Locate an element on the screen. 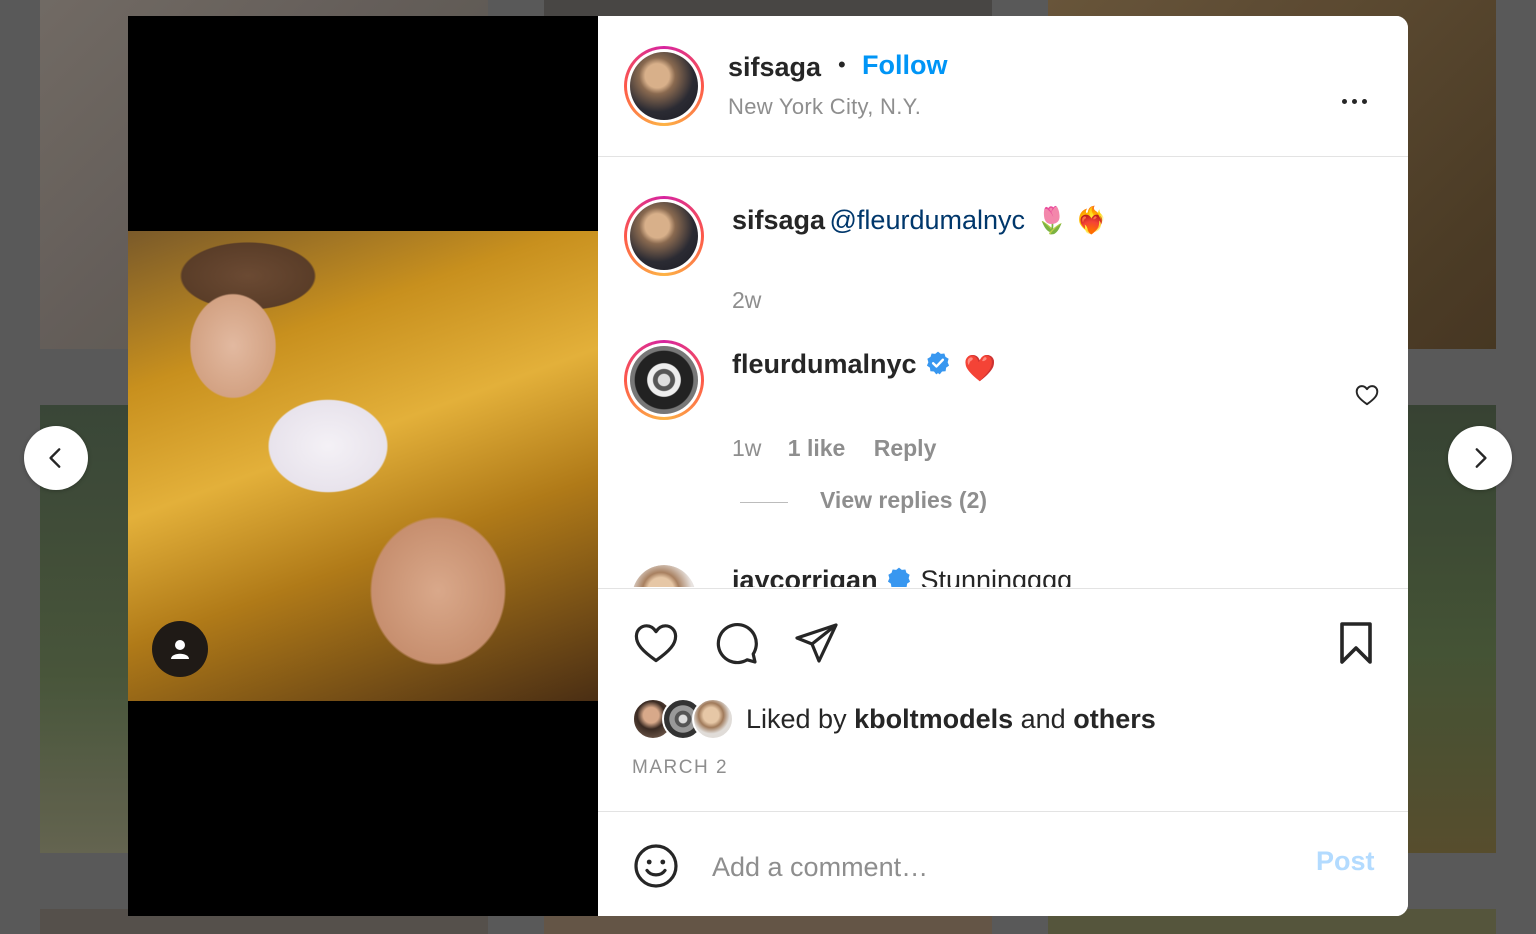 Image resolution: width=1536 pixels, height=934 pixels. follow-button: Follow is located at coordinates (904, 65).